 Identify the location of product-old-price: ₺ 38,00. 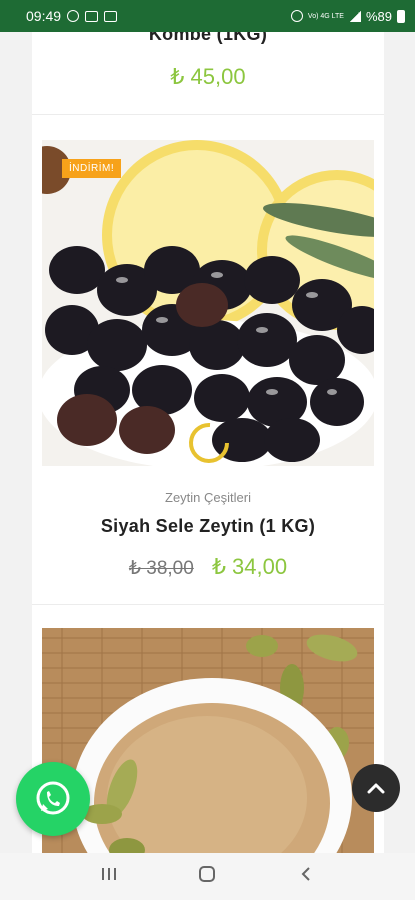
(161, 568).